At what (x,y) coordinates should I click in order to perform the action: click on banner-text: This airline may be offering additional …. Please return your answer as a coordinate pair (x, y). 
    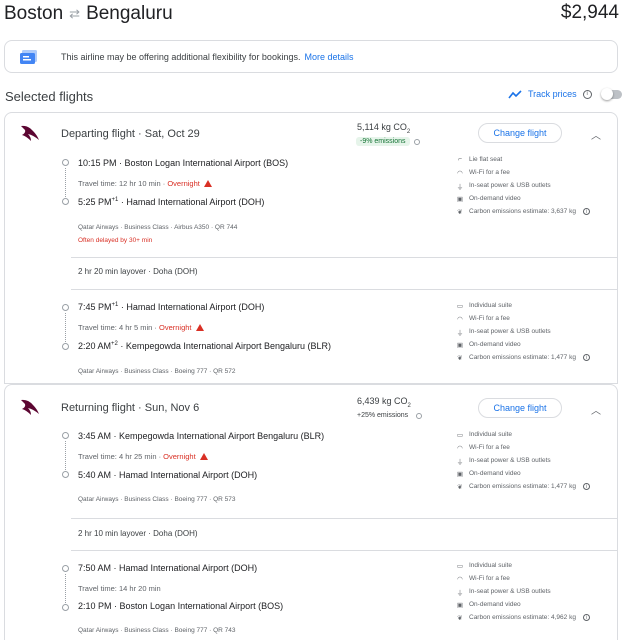
    Looking at the image, I should click on (181, 56).